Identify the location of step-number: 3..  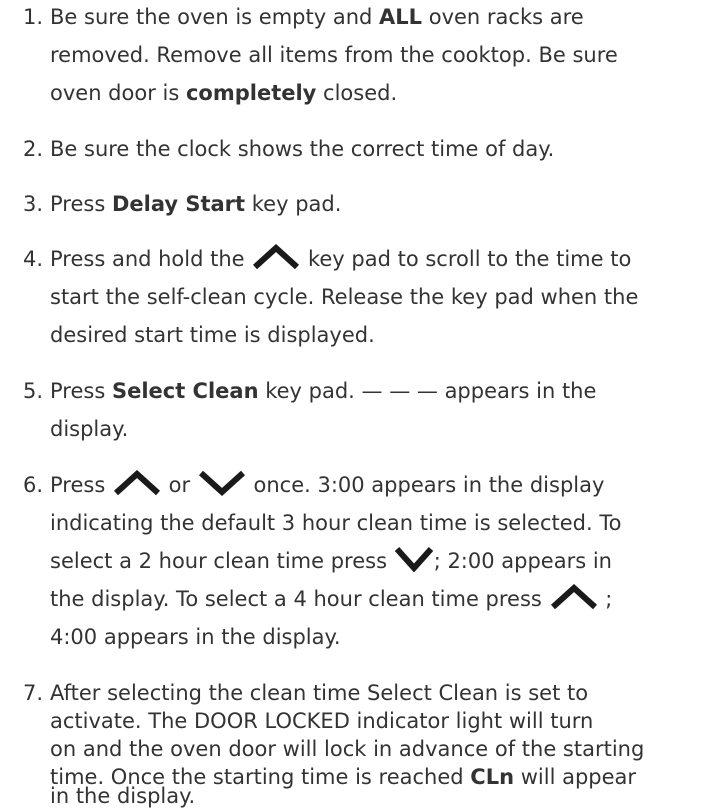
(33, 204).